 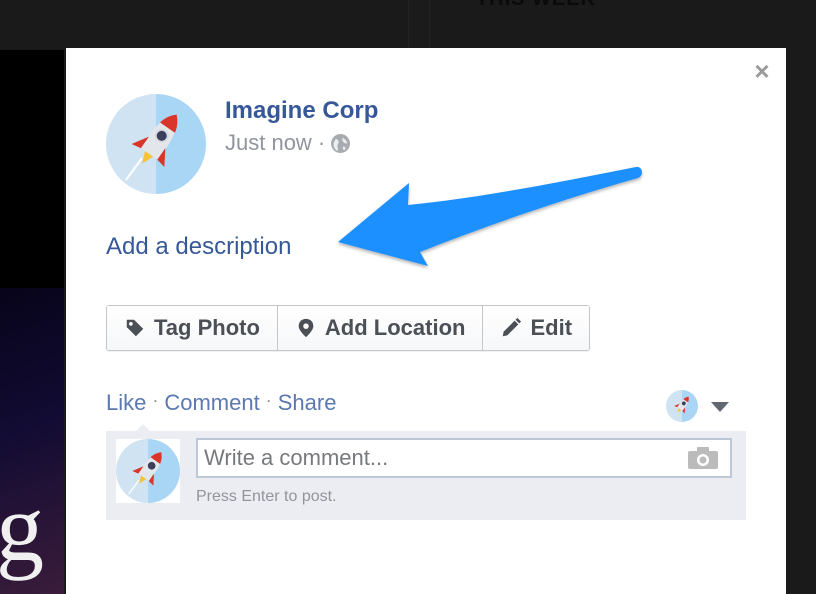 I want to click on location-pin-icon, so click(x=306, y=328).